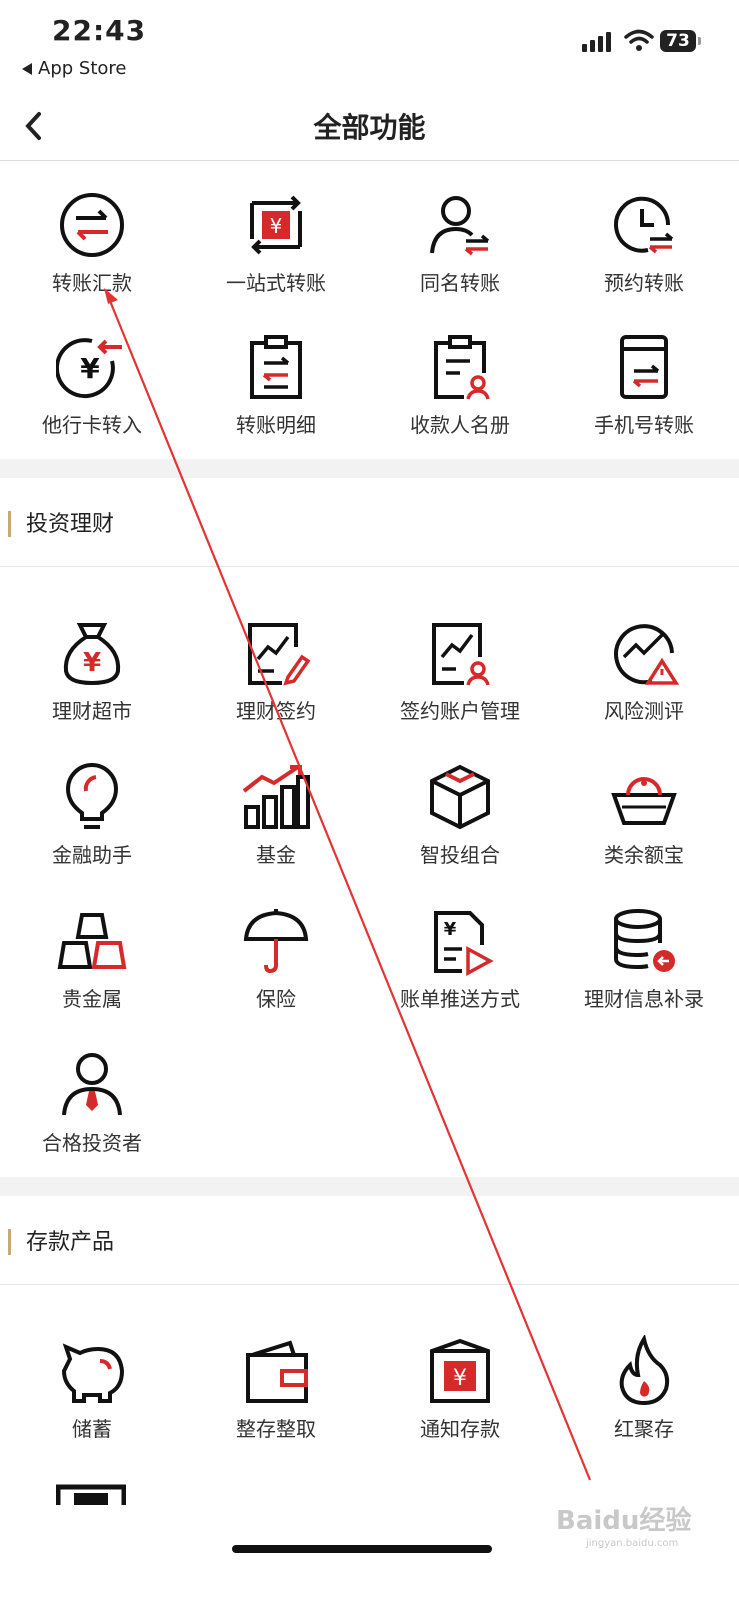  I want to click on watermark-url: jingyan.baidu.com, so click(632, 1543).